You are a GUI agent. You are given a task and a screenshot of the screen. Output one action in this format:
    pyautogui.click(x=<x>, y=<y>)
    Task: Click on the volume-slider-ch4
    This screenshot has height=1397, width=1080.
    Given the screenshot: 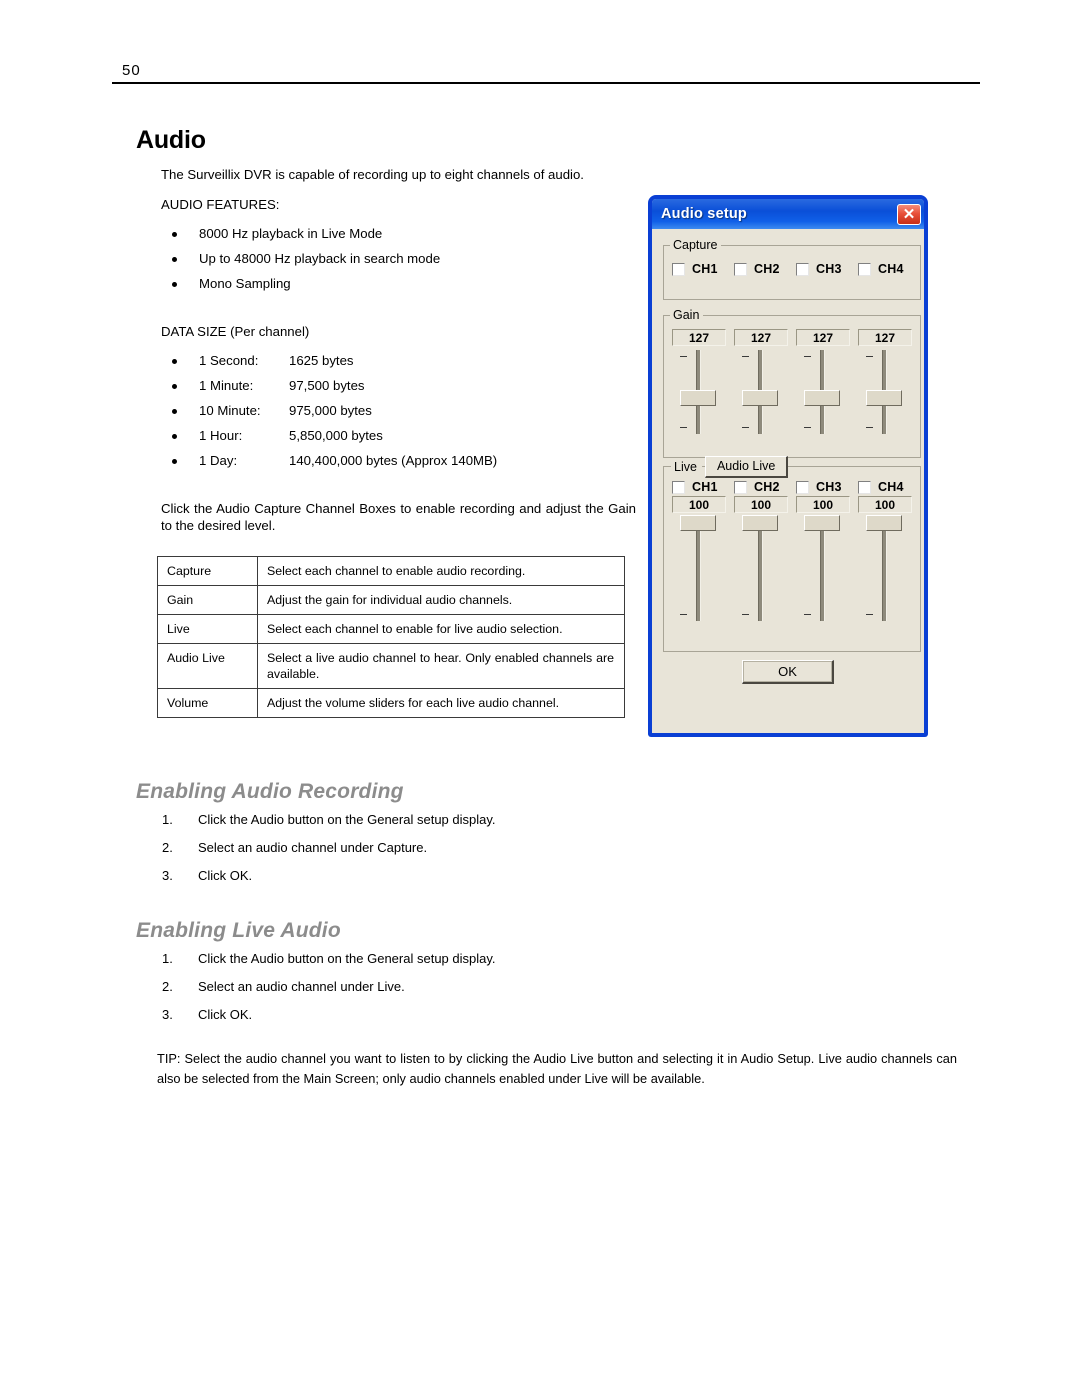 What is the action you would take?
    pyautogui.click(x=889, y=569)
    